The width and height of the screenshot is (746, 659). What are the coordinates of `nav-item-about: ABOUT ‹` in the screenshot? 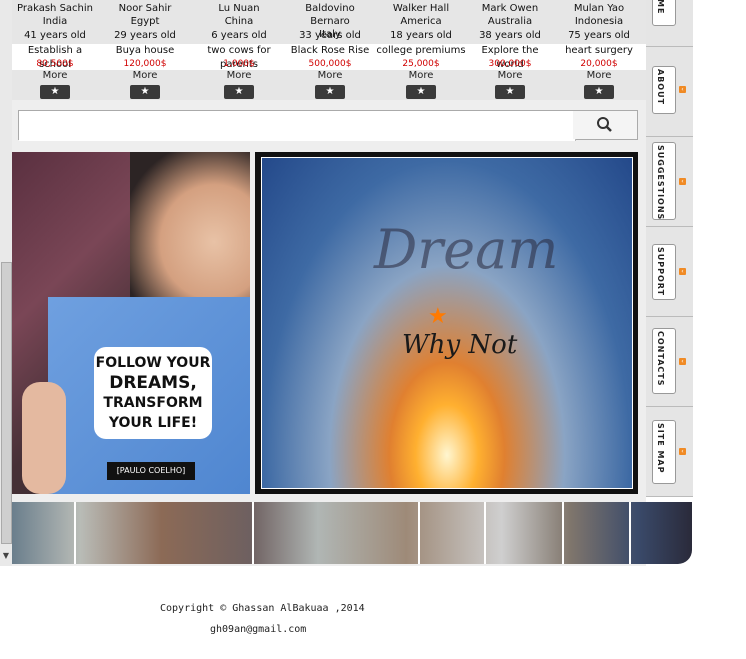 It's located at (669, 91).